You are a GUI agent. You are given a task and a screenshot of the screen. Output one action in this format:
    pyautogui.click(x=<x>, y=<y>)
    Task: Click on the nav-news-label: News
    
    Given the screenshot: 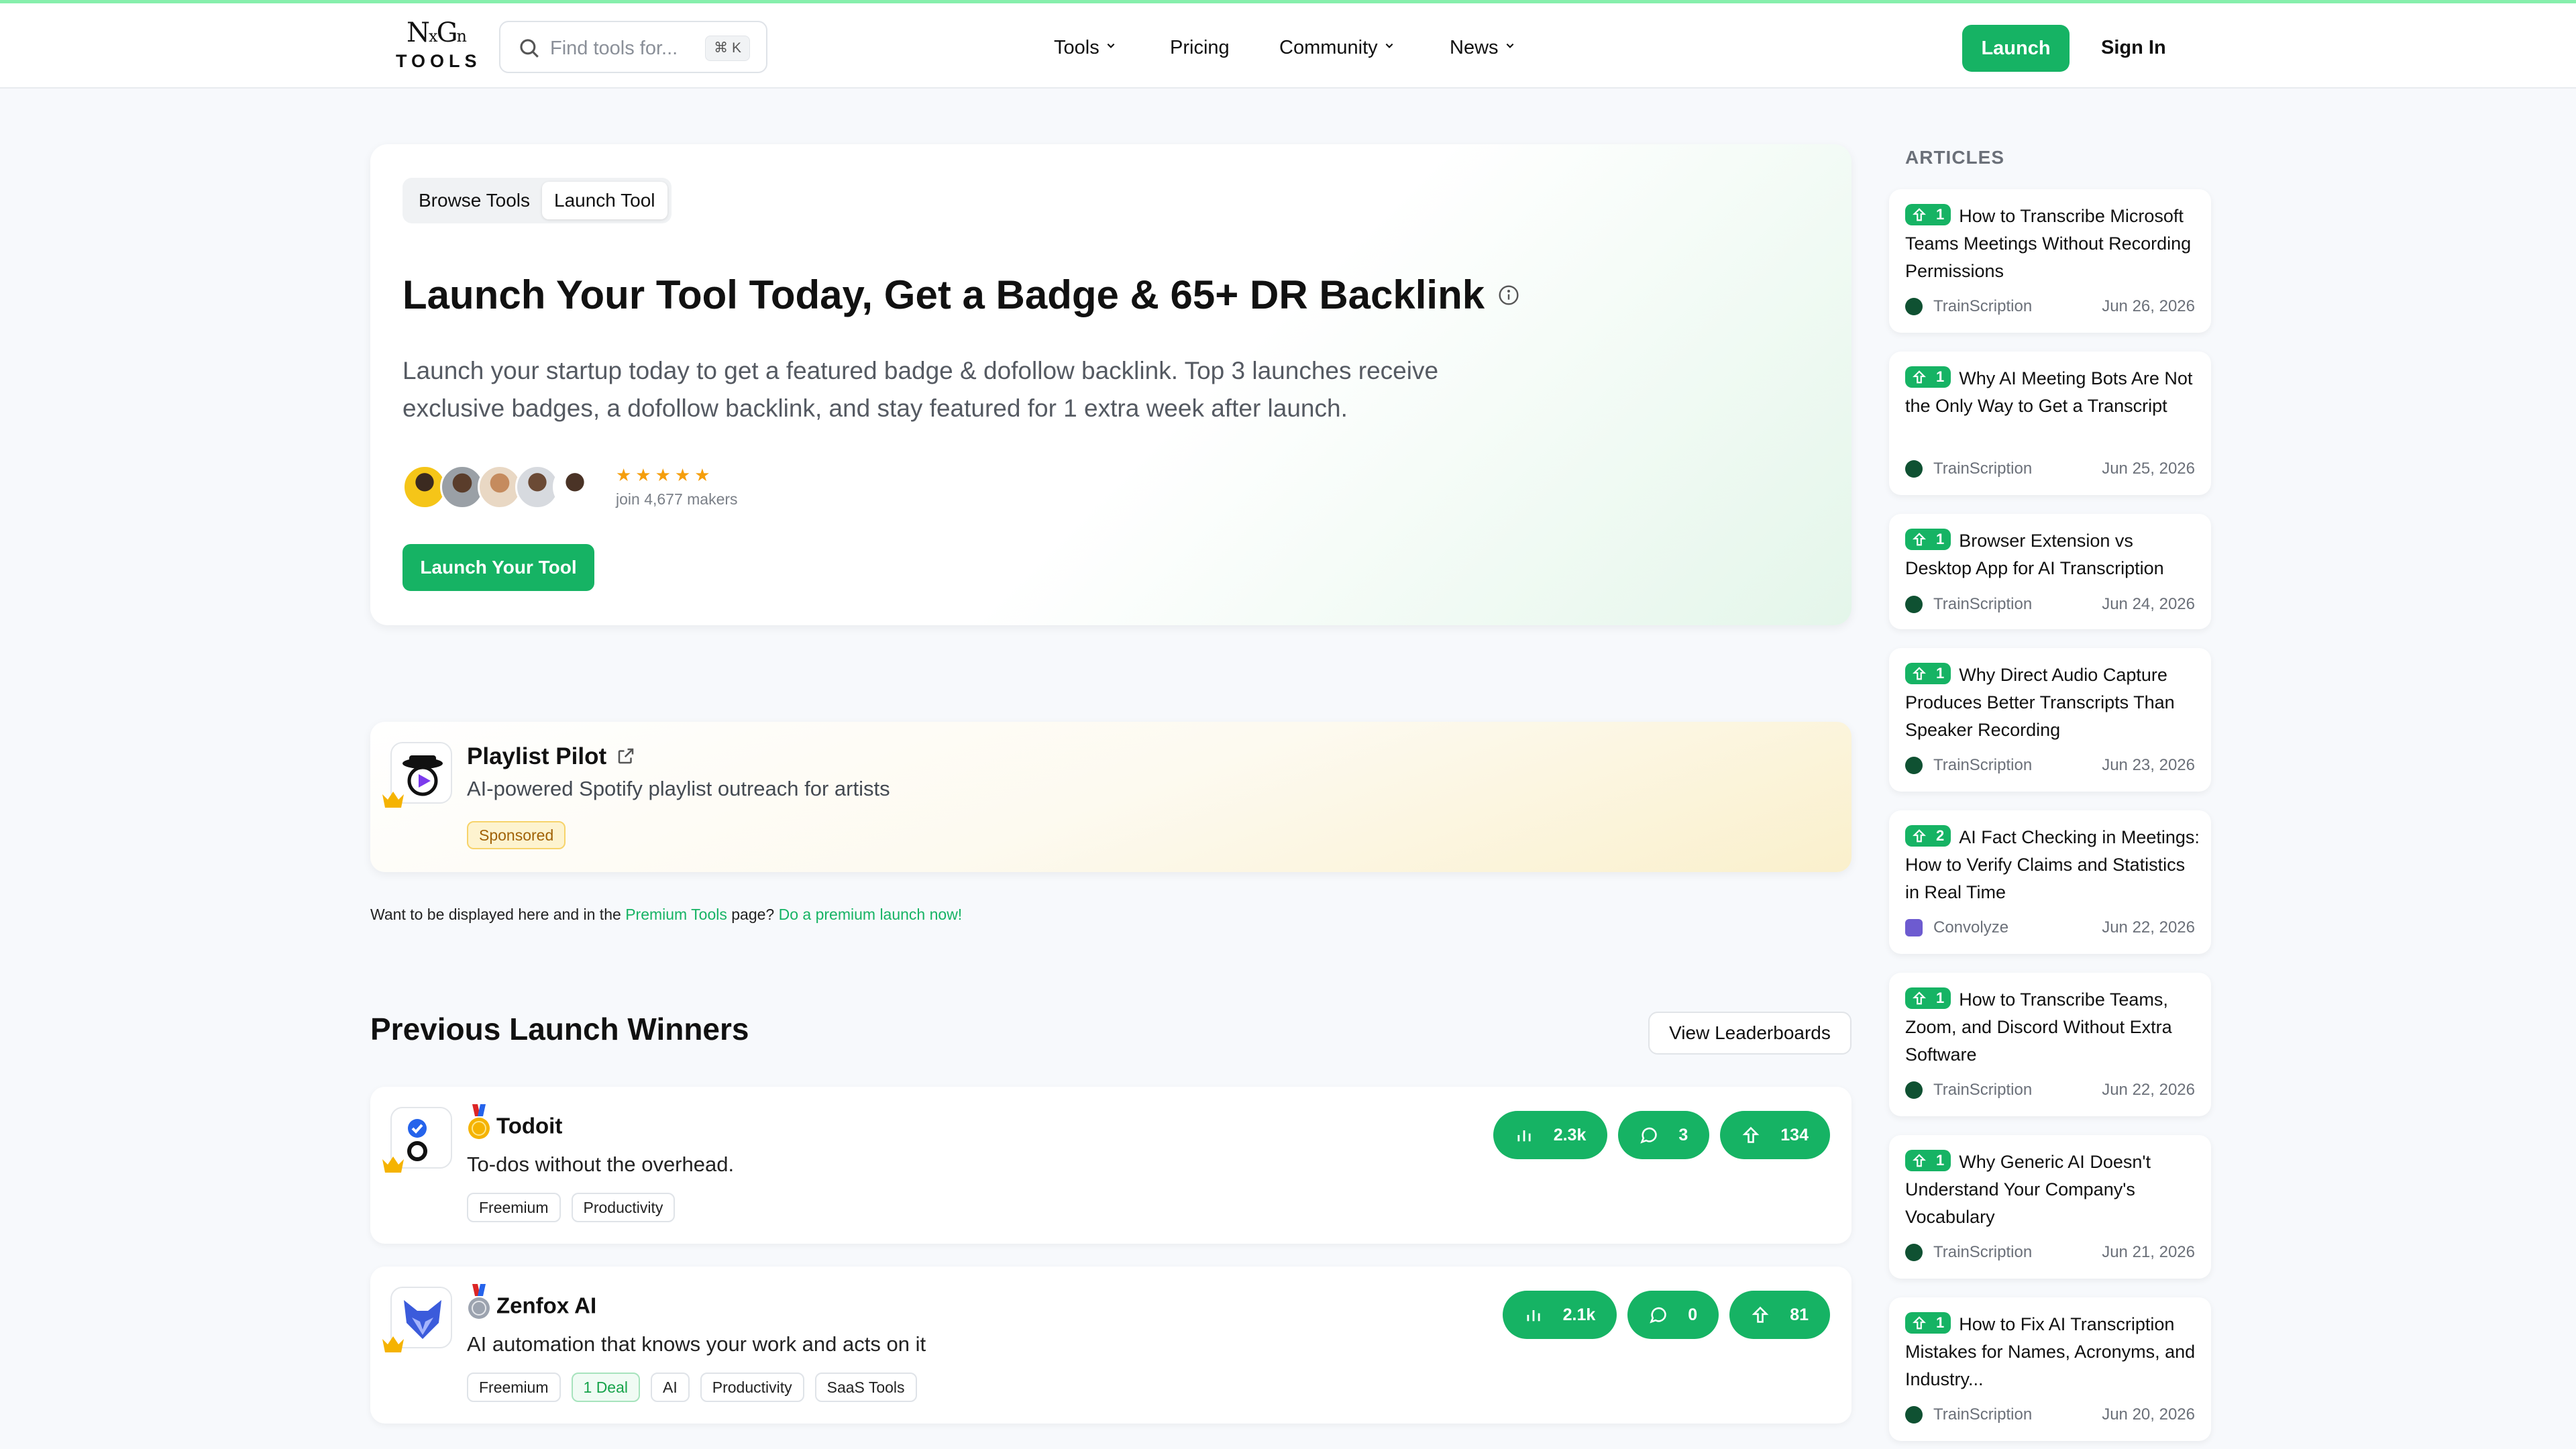 What is the action you would take?
    pyautogui.click(x=1474, y=47)
    